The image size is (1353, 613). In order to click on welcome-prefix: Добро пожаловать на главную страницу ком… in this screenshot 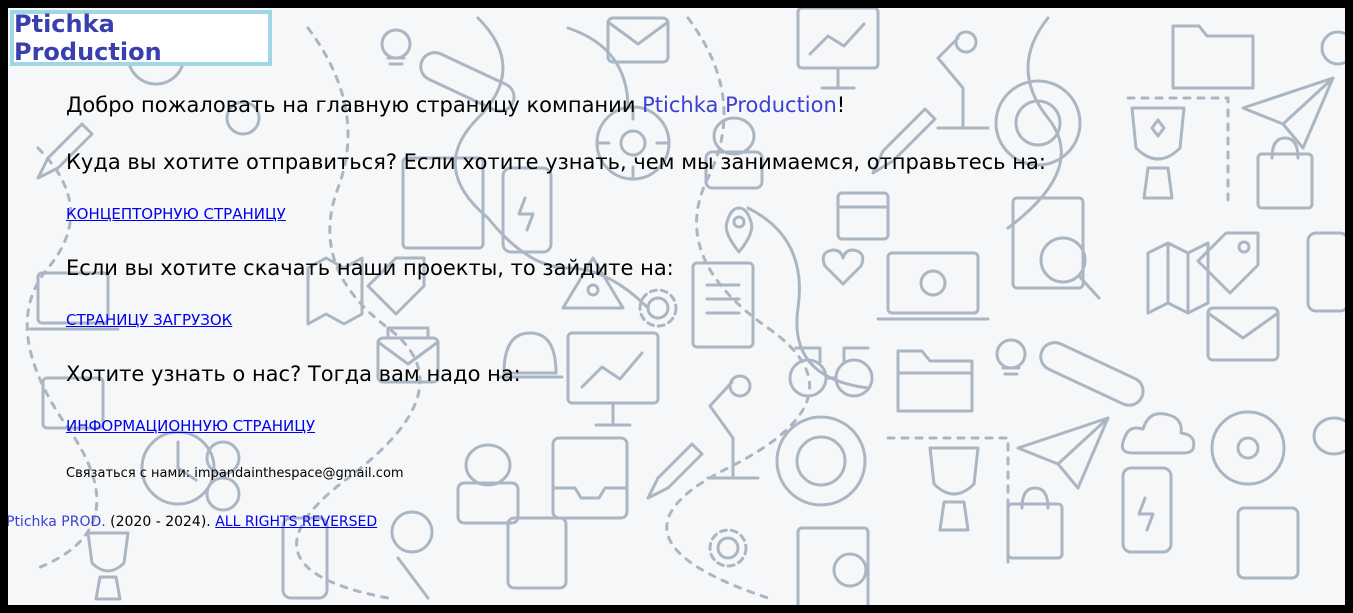, I will do `click(354, 105)`.